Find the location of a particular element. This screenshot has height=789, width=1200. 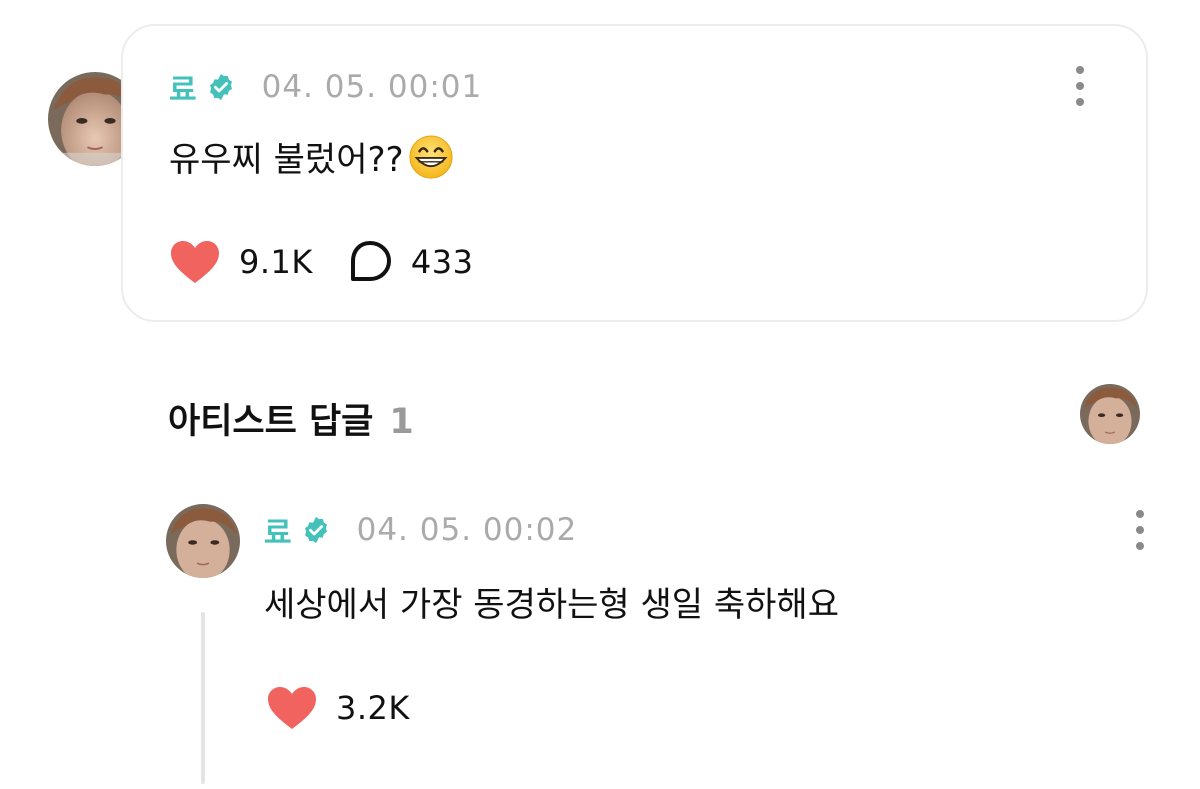

post-author-row: 료 04. 05. 00:01 is located at coordinates (325, 87).